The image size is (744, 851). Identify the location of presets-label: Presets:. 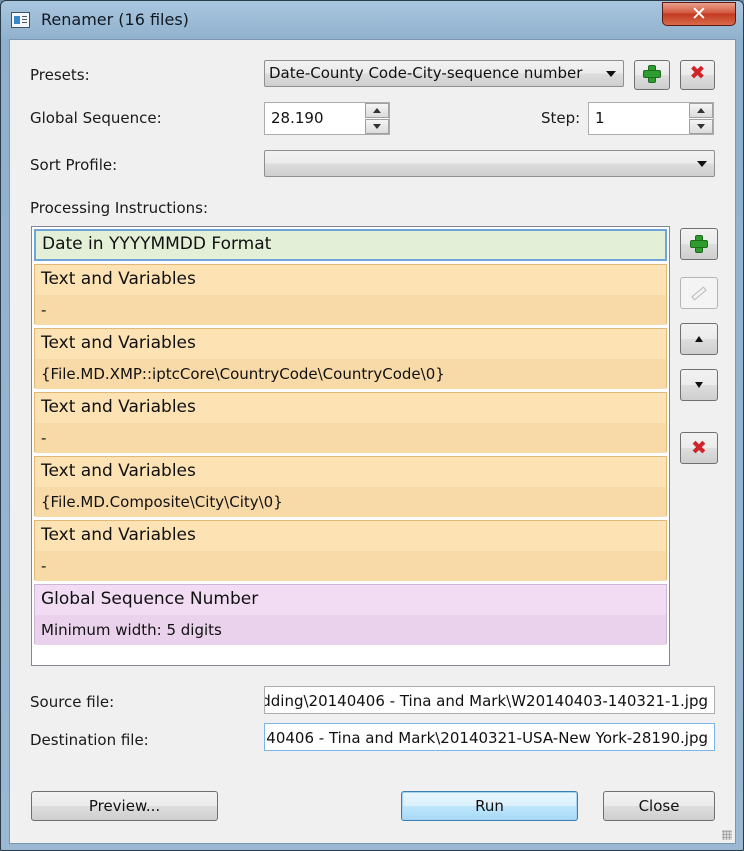
(60, 75).